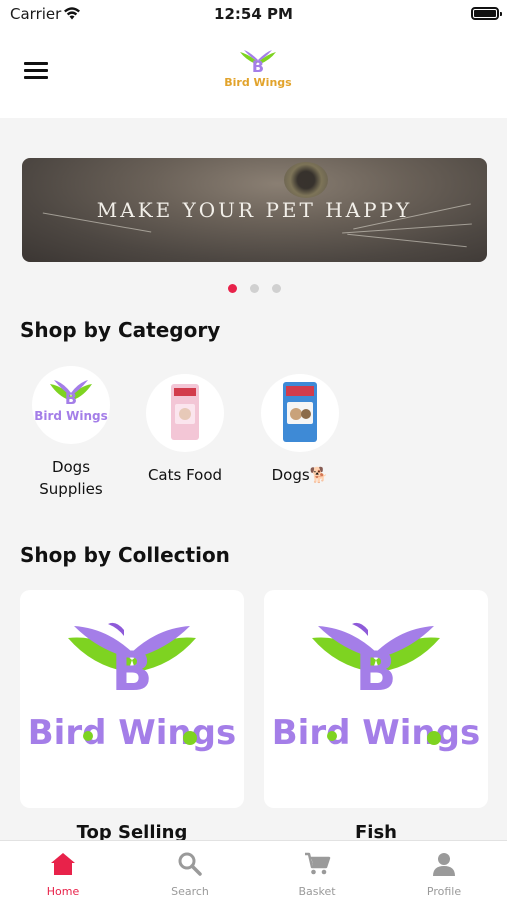 The image size is (507, 900). What do you see at coordinates (232, 288) in the screenshot?
I see `carousel-dot-active` at bounding box center [232, 288].